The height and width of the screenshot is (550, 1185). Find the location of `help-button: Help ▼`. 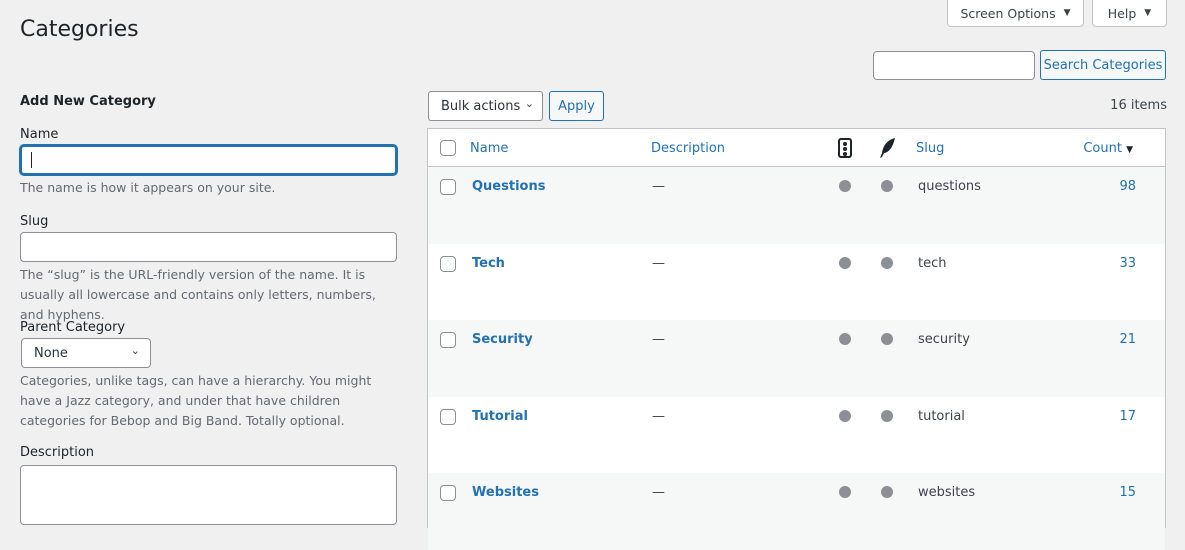

help-button: Help ▼ is located at coordinates (1129, 13).